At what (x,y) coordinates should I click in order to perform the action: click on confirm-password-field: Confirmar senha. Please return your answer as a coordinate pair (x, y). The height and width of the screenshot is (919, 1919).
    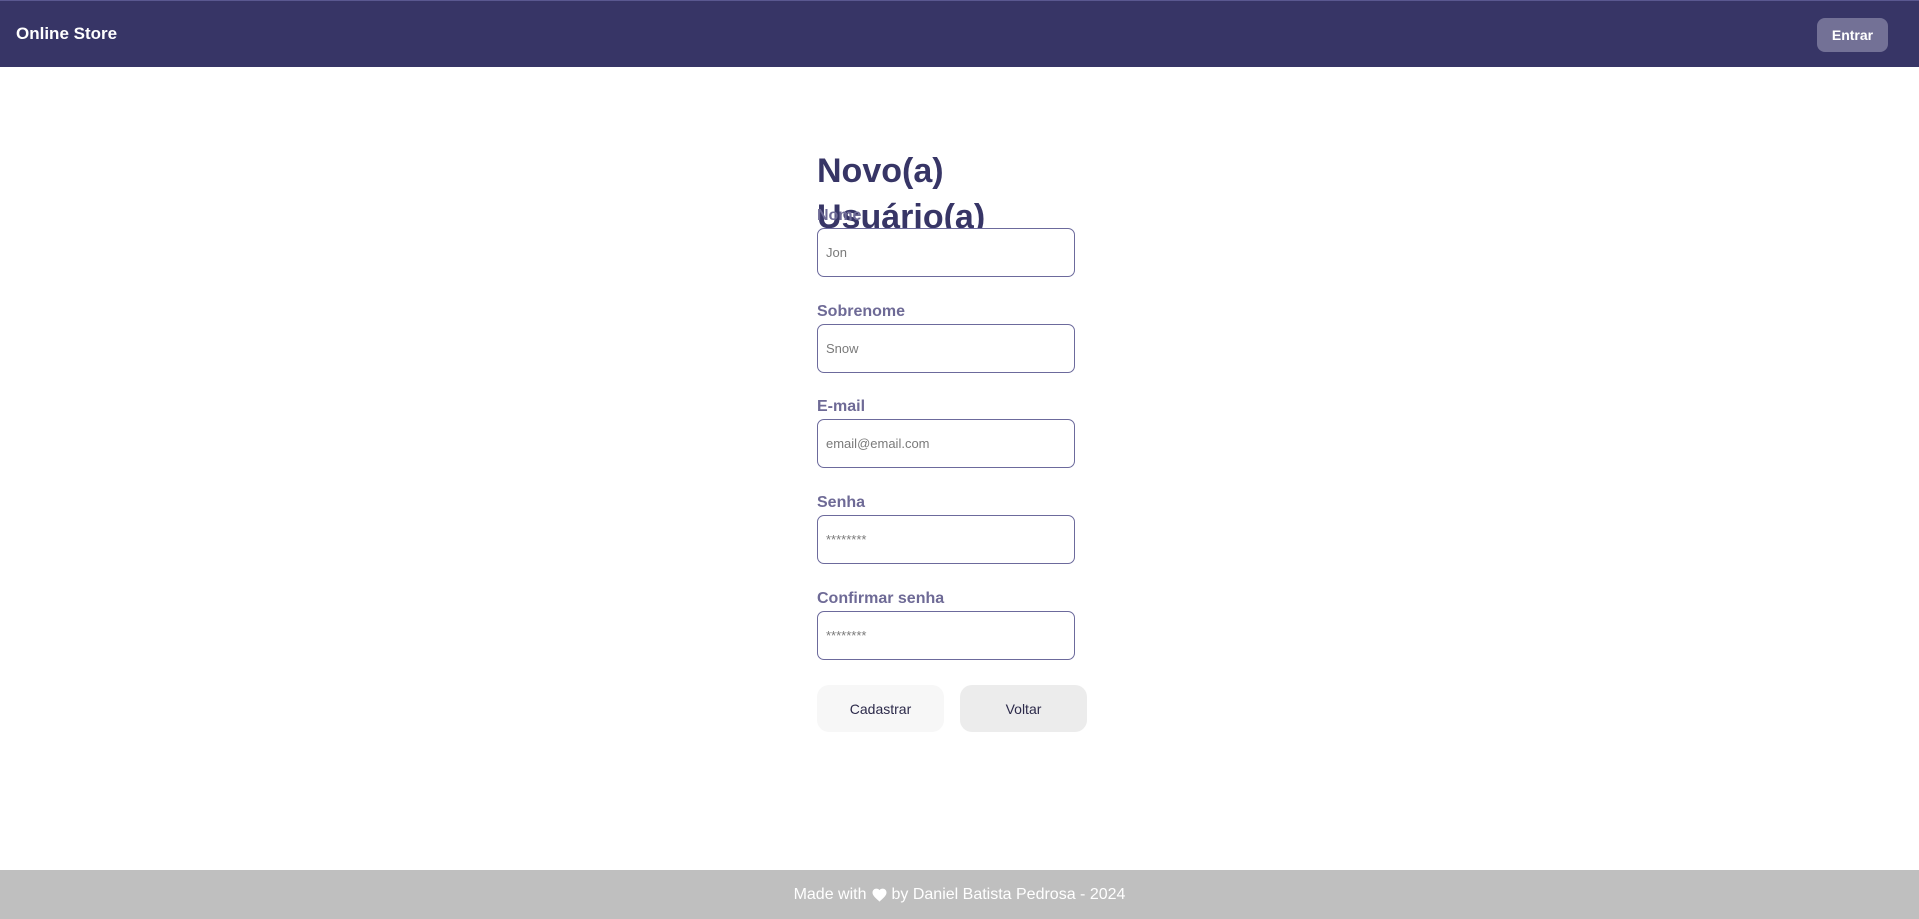
    Looking at the image, I should click on (947, 624).